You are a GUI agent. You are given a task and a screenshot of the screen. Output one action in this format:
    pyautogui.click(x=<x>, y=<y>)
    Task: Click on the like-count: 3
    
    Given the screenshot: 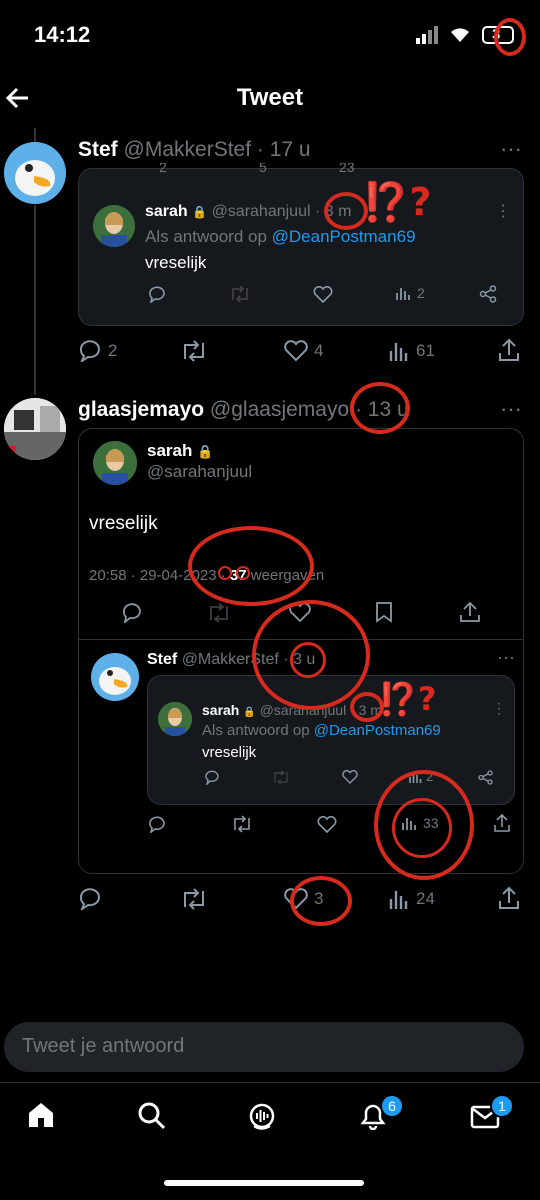 What is the action you would take?
    pyautogui.click(x=303, y=899)
    